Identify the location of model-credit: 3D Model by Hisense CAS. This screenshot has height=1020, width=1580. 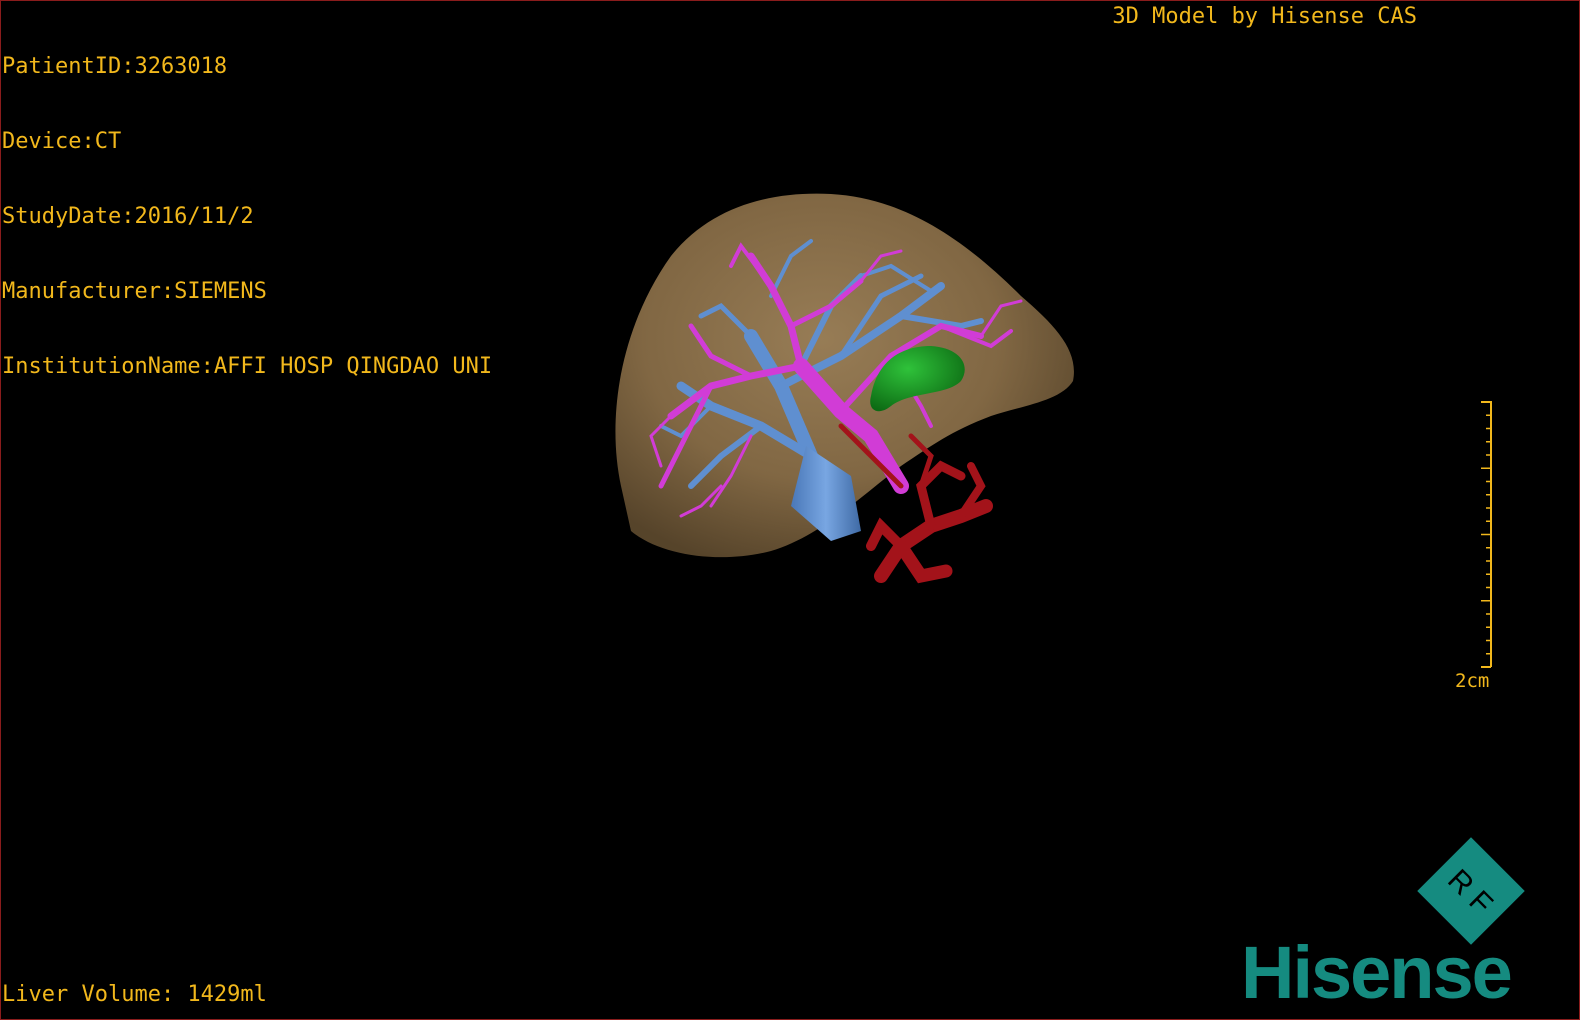
(1264, 16).